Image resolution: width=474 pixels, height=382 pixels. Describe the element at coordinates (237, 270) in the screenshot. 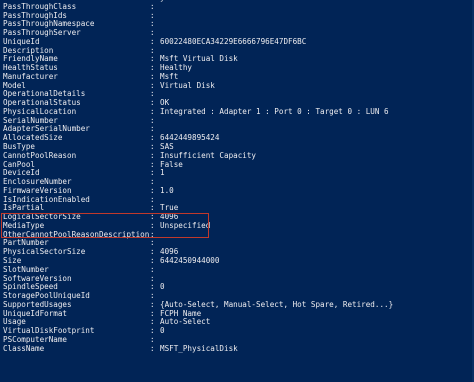

I see `property-row: SlotNumber:` at that location.